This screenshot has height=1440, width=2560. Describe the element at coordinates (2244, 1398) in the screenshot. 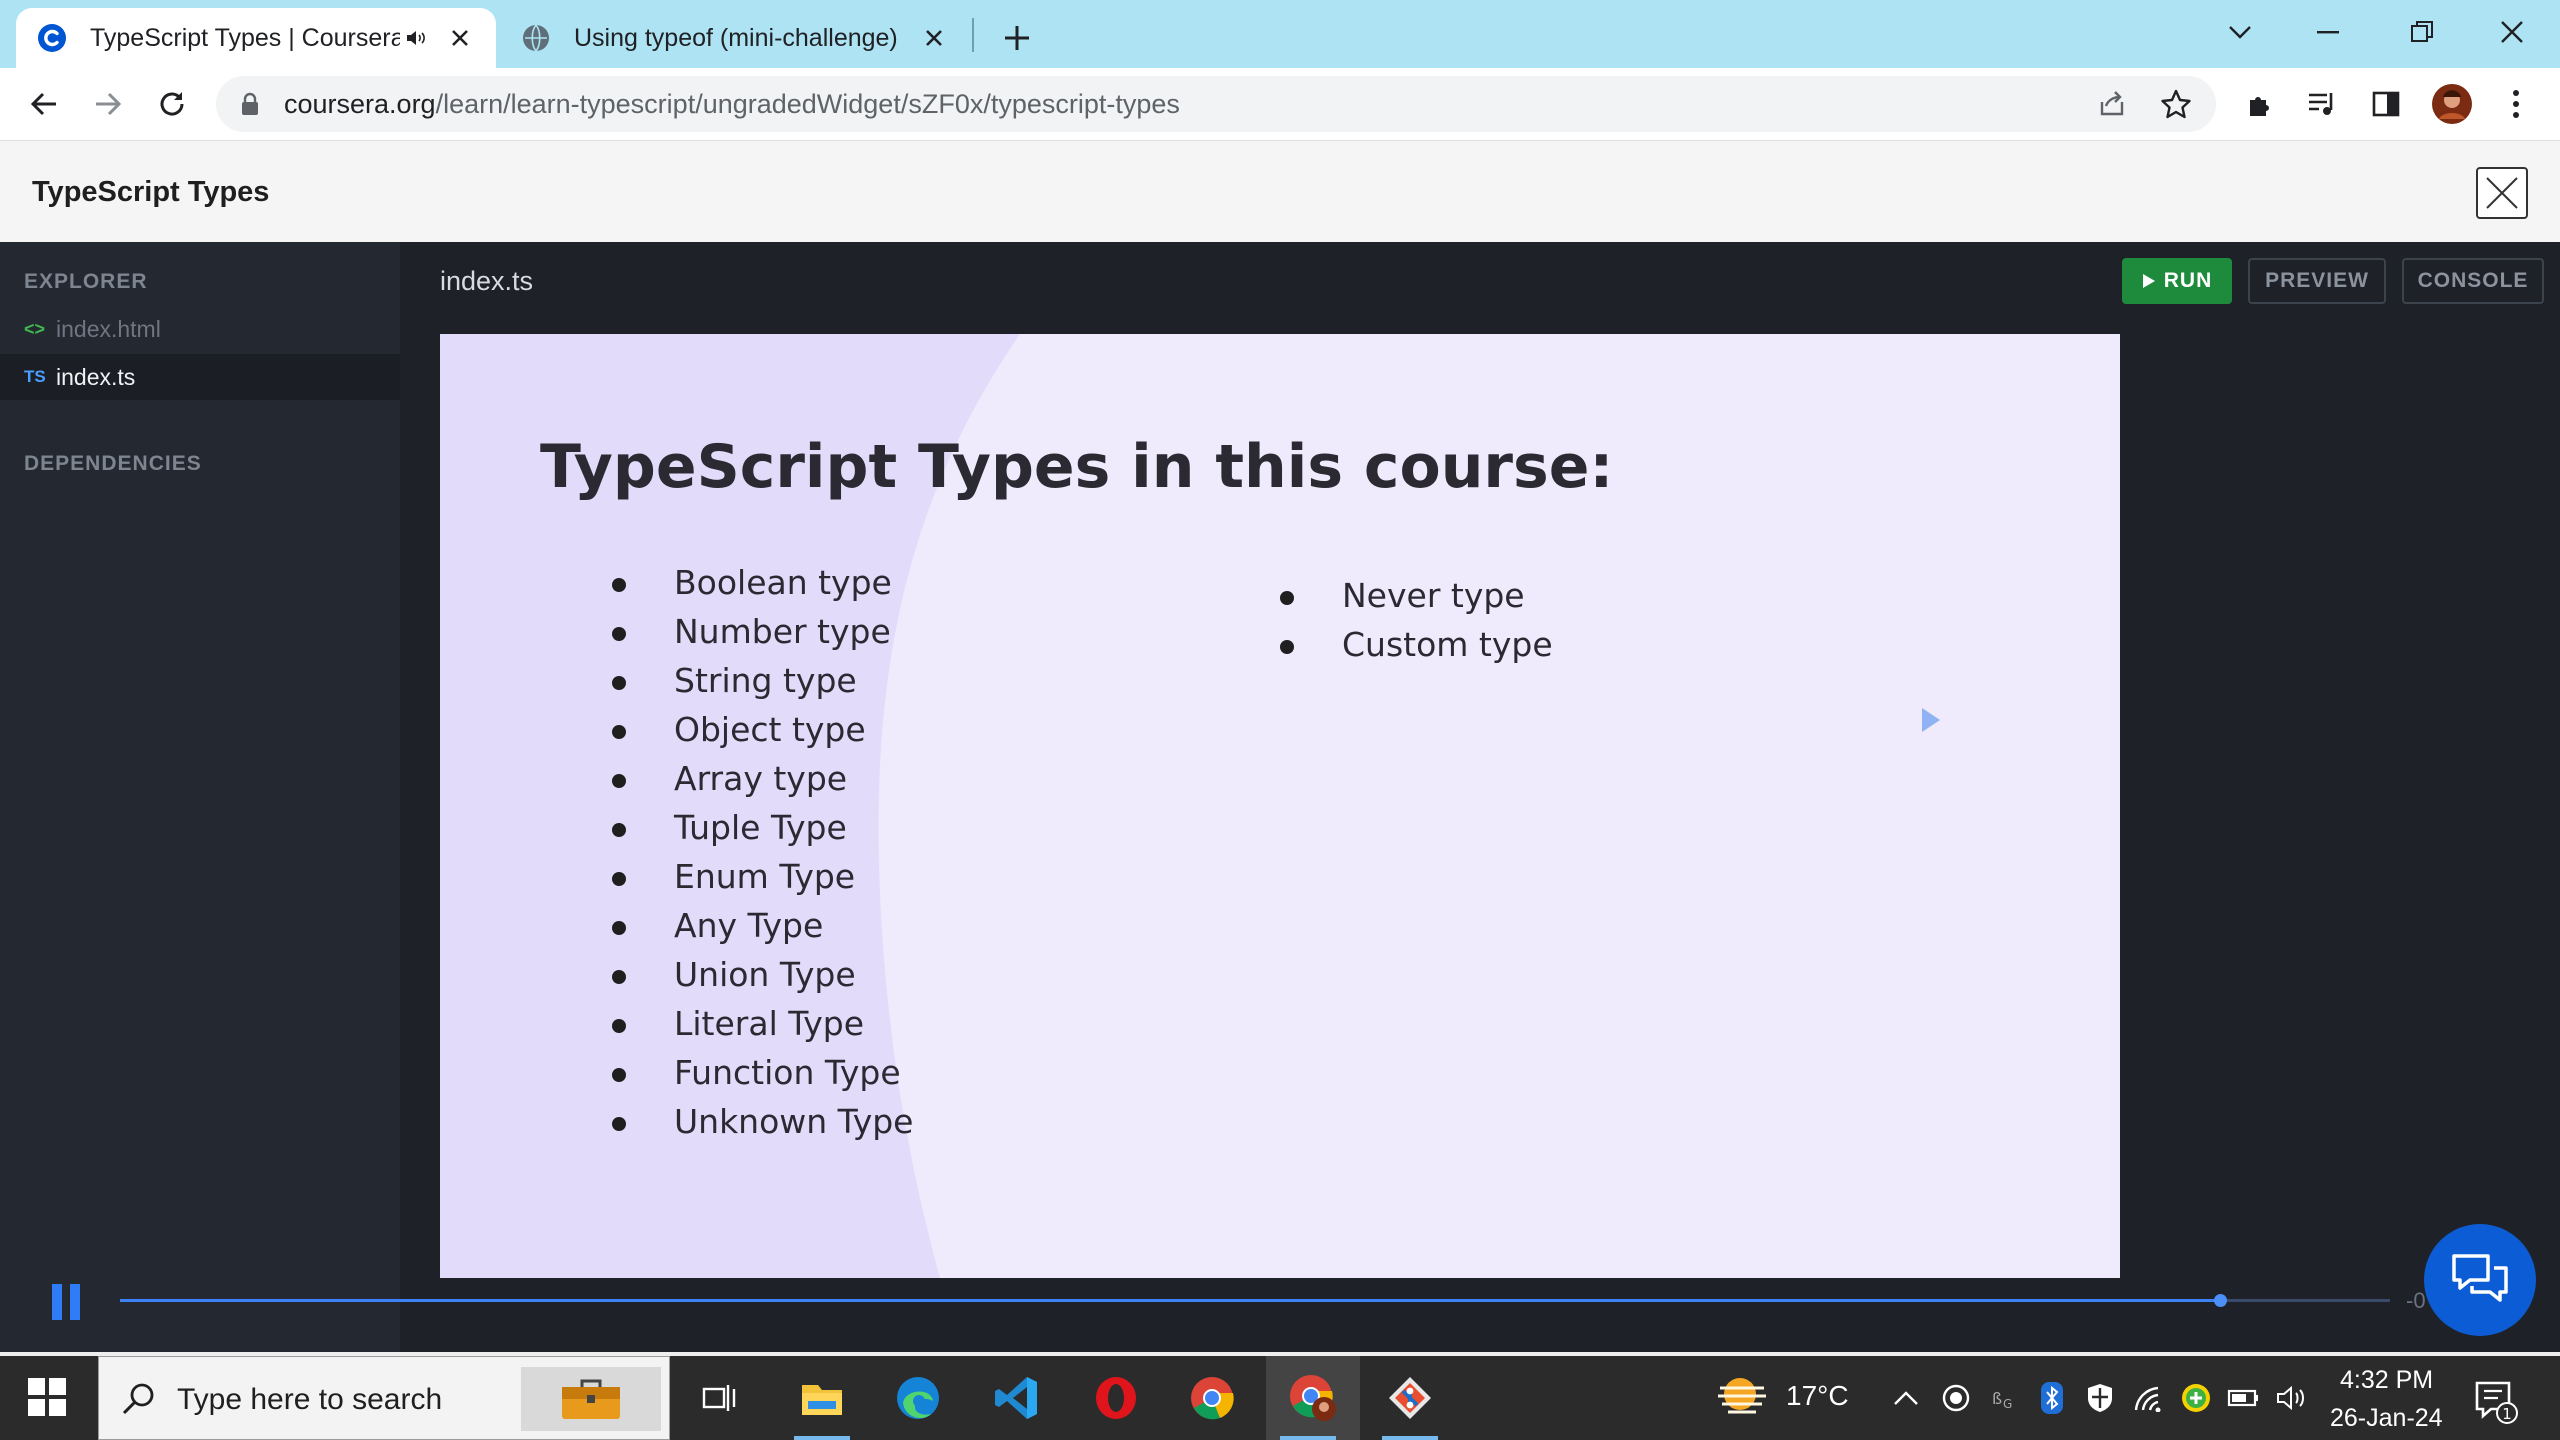

I see `battery-icon` at that location.